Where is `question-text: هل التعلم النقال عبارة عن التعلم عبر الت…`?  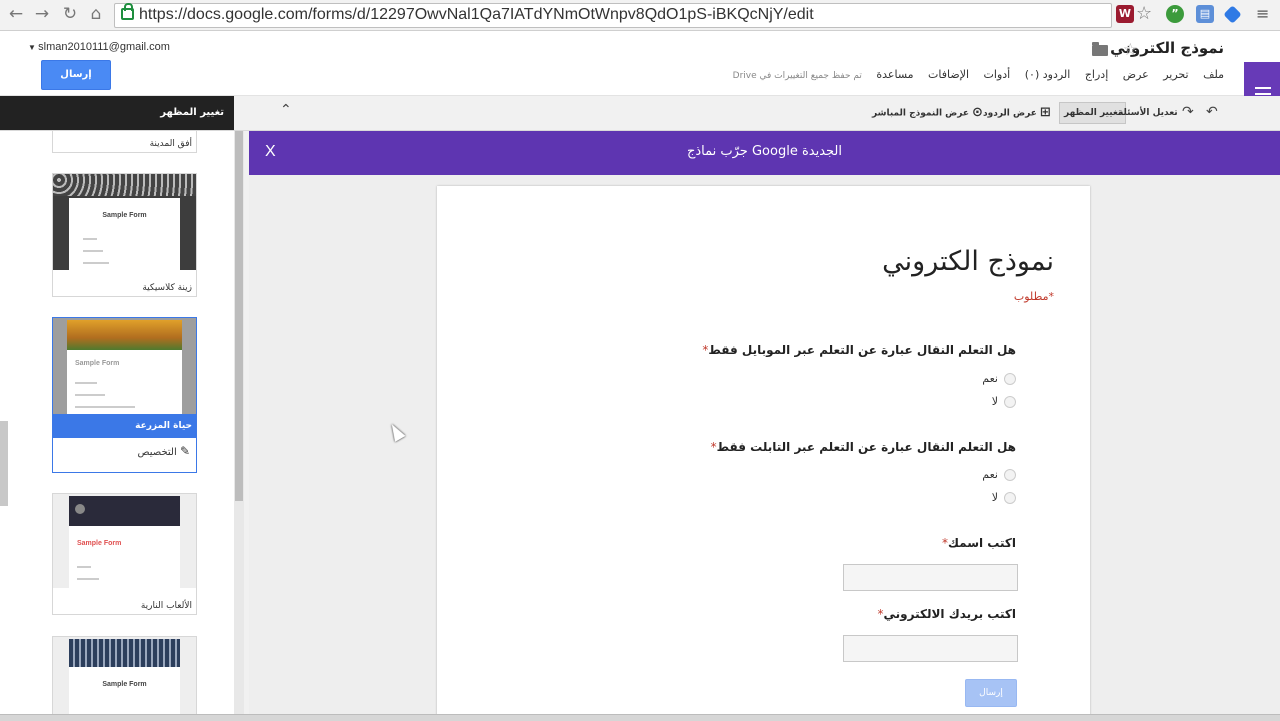 question-text: هل التعلم النقال عبارة عن التعلم عبر الت… is located at coordinates (866, 447).